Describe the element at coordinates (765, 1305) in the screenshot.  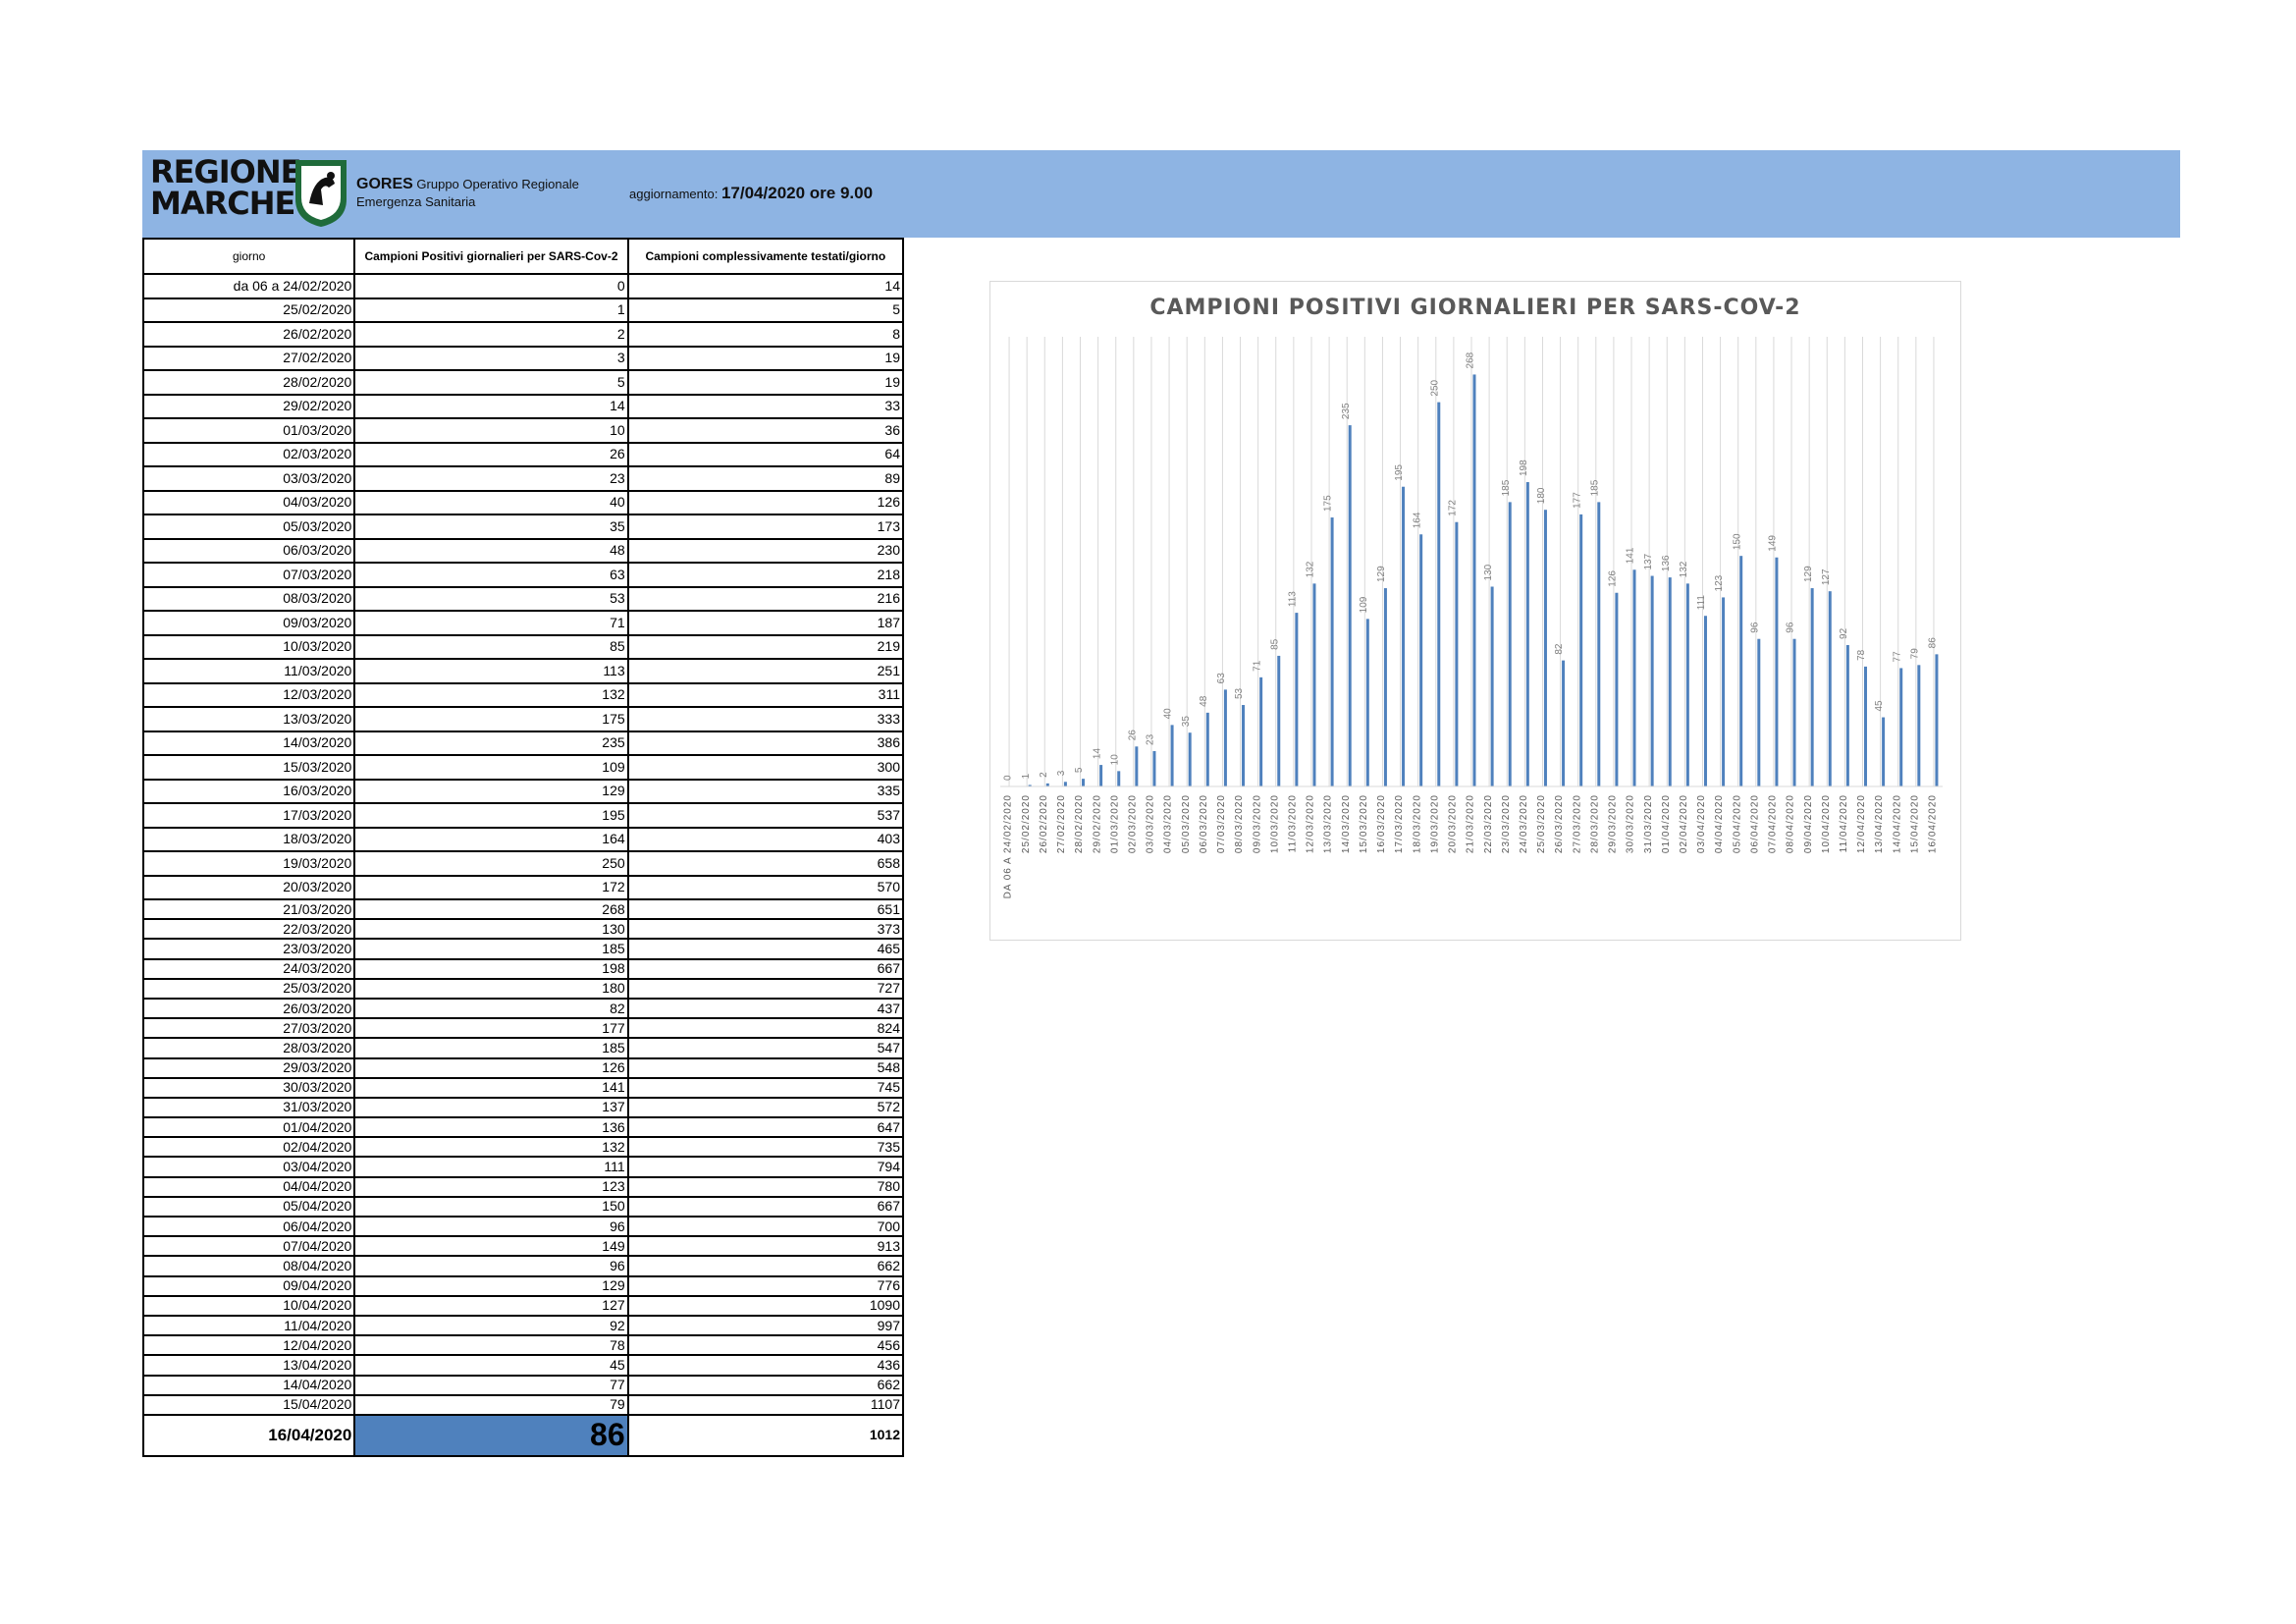
I see `testati-cell: 1090` at that location.